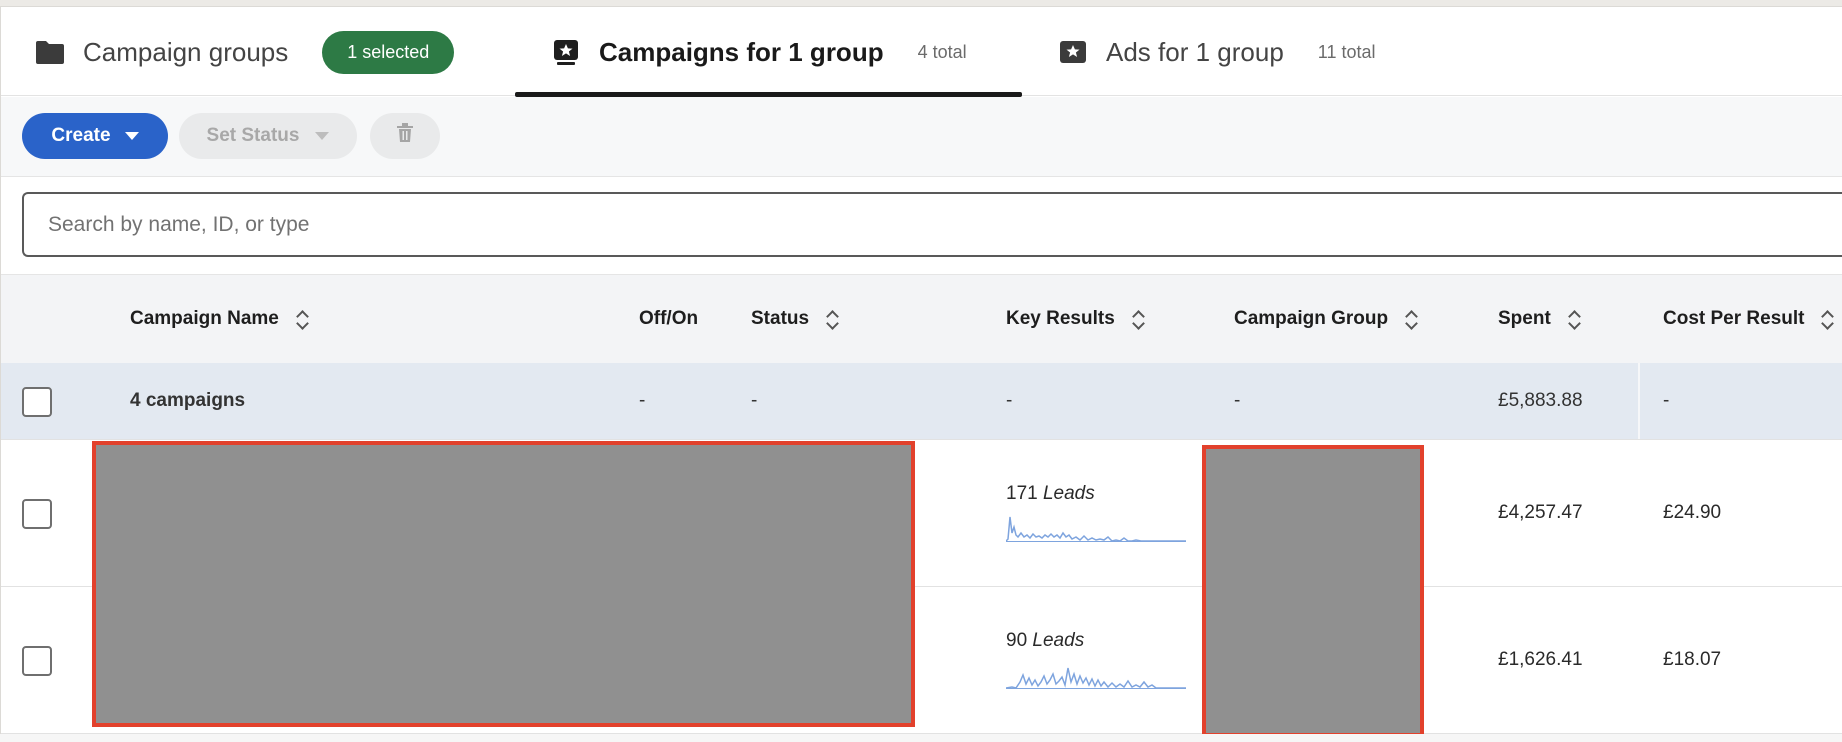 Image resolution: width=1842 pixels, height=742 pixels. What do you see at coordinates (1540, 659) in the screenshot?
I see `spent-cell: £1,626.41` at bounding box center [1540, 659].